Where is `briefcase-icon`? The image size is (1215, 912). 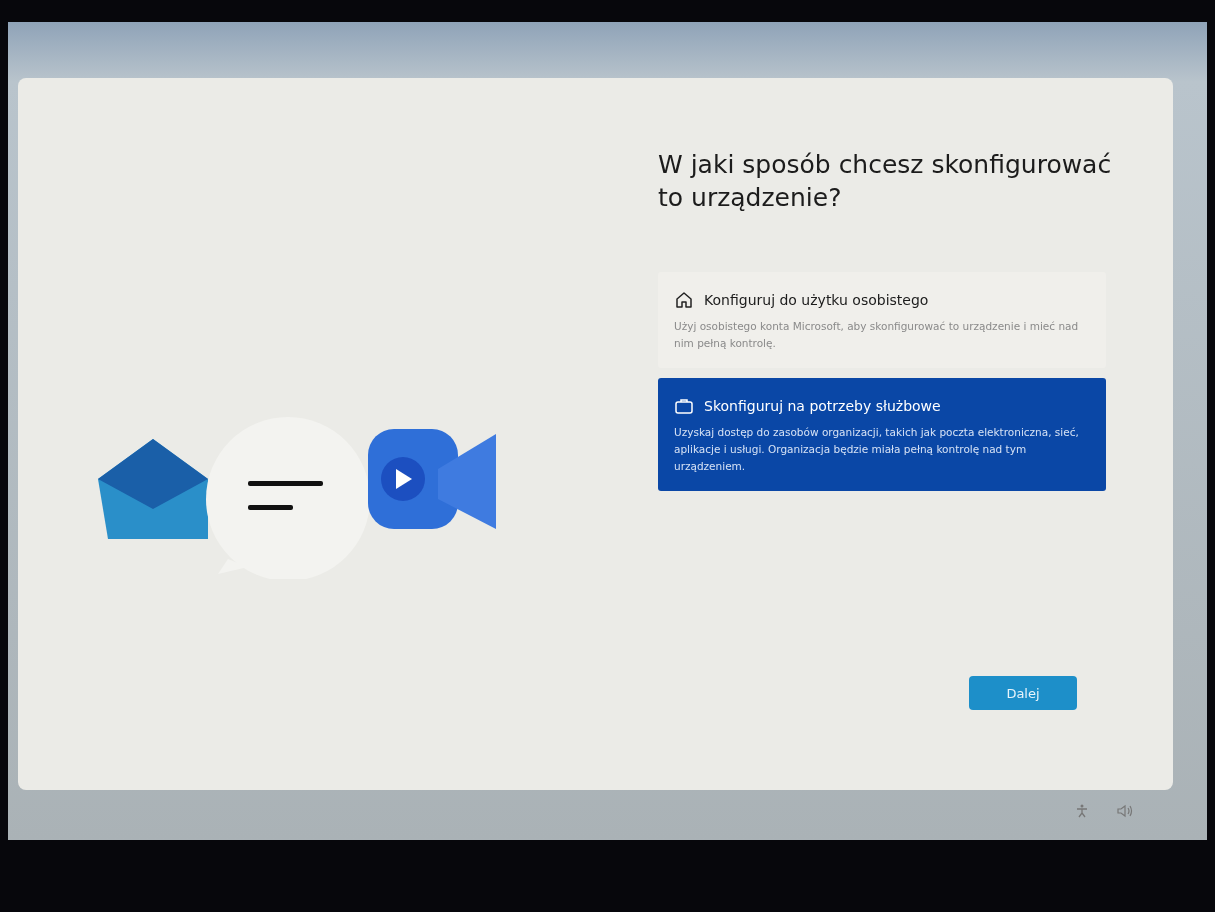 briefcase-icon is located at coordinates (684, 406).